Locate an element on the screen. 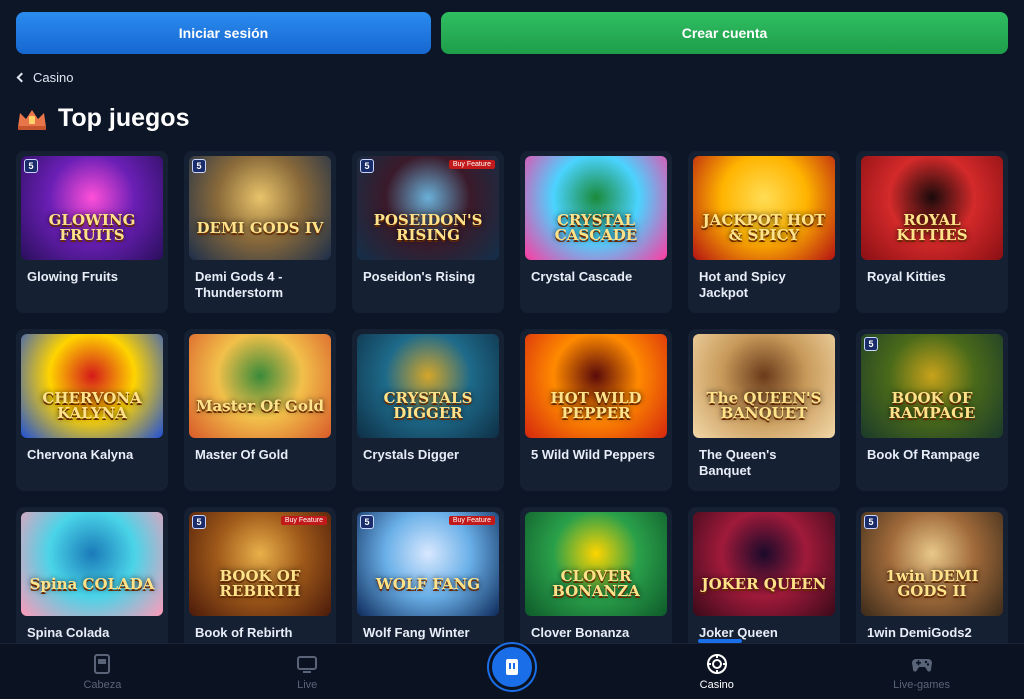 Image resolution: width=1024 pixels, height=699 pixels. game-card: HOT WILD PEPPER 5 Wild Wild Peppers is located at coordinates (596, 410).